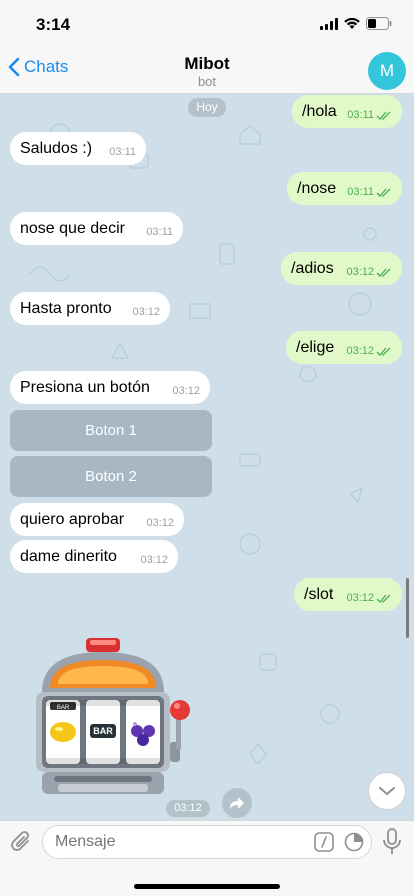 The width and height of the screenshot is (414, 896). What do you see at coordinates (379, 23) in the screenshot?
I see `battery-icon` at bounding box center [379, 23].